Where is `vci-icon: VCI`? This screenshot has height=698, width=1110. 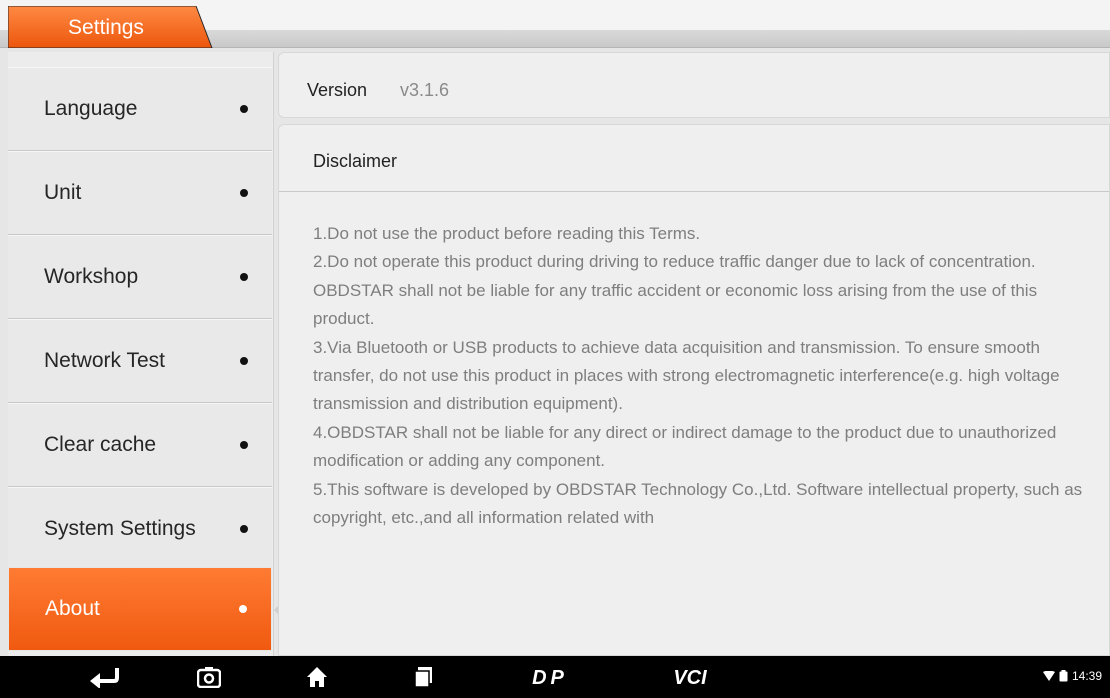 vci-icon: VCI is located at coordinates (690, 677).